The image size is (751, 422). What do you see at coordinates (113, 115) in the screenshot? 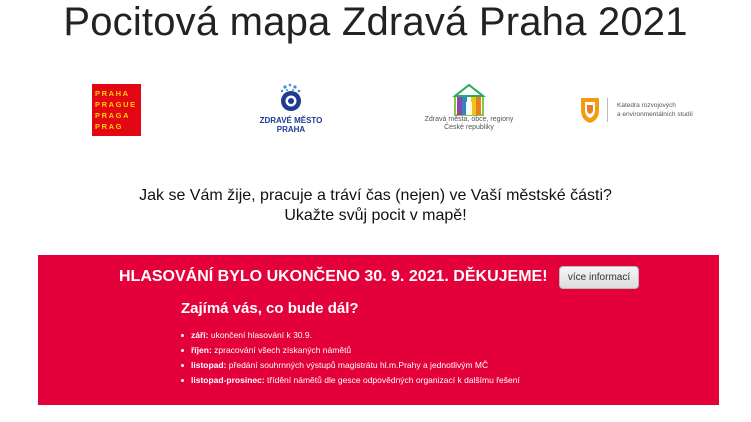
I see `praha-logo-line: PRAGA` at bounding box center [113, 115].